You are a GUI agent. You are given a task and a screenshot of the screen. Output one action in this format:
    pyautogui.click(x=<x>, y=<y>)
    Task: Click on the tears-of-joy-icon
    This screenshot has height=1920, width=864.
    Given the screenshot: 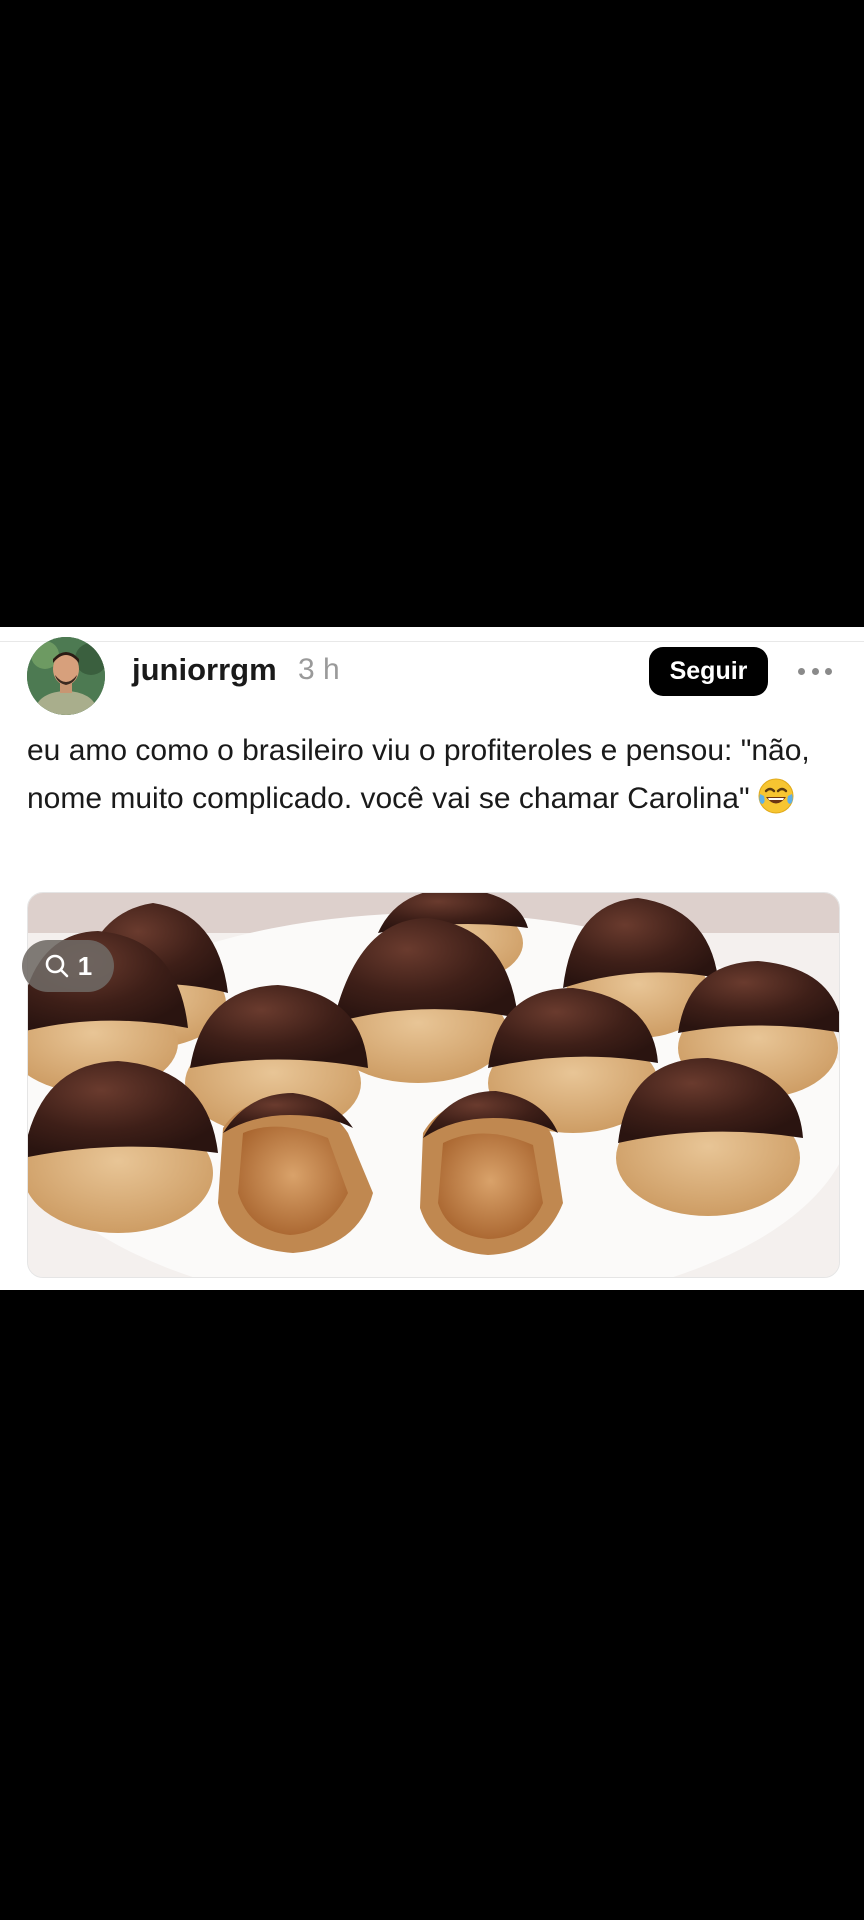 What is the action you would take?
    pyautogui.click(x=776, y=796)
    